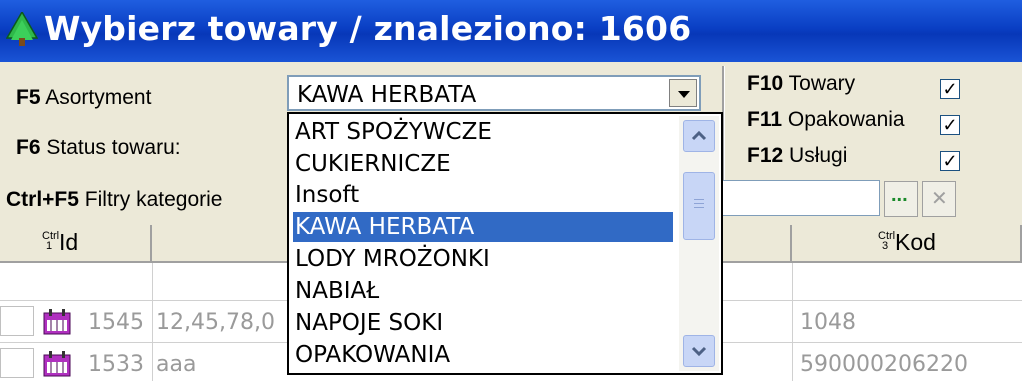 This screenshot has height=381, width=1022. I want to click on asortyment-text: Asortyment, so click(98, 97).